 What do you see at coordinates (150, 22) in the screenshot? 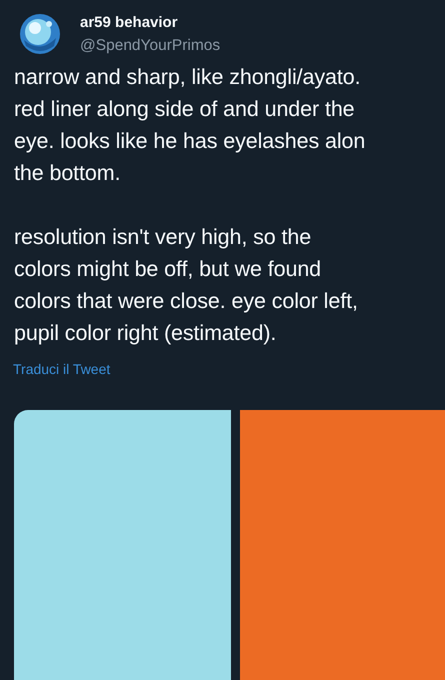
I see `author-name: ar59 behavior` at bounding box center [150, 22].